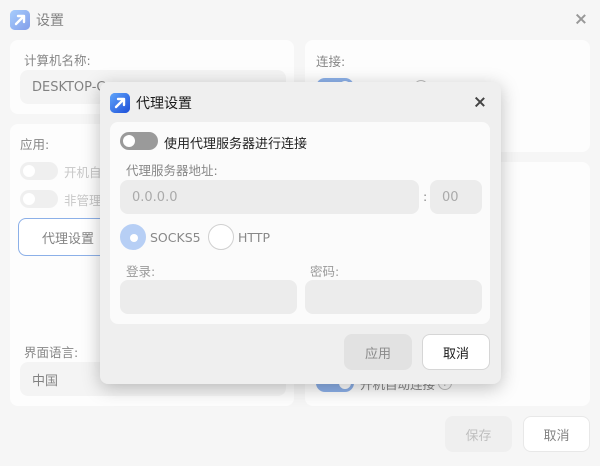  Describe the element at coordinates (208, 297) in the screenshot. I see `login-input` at that location.